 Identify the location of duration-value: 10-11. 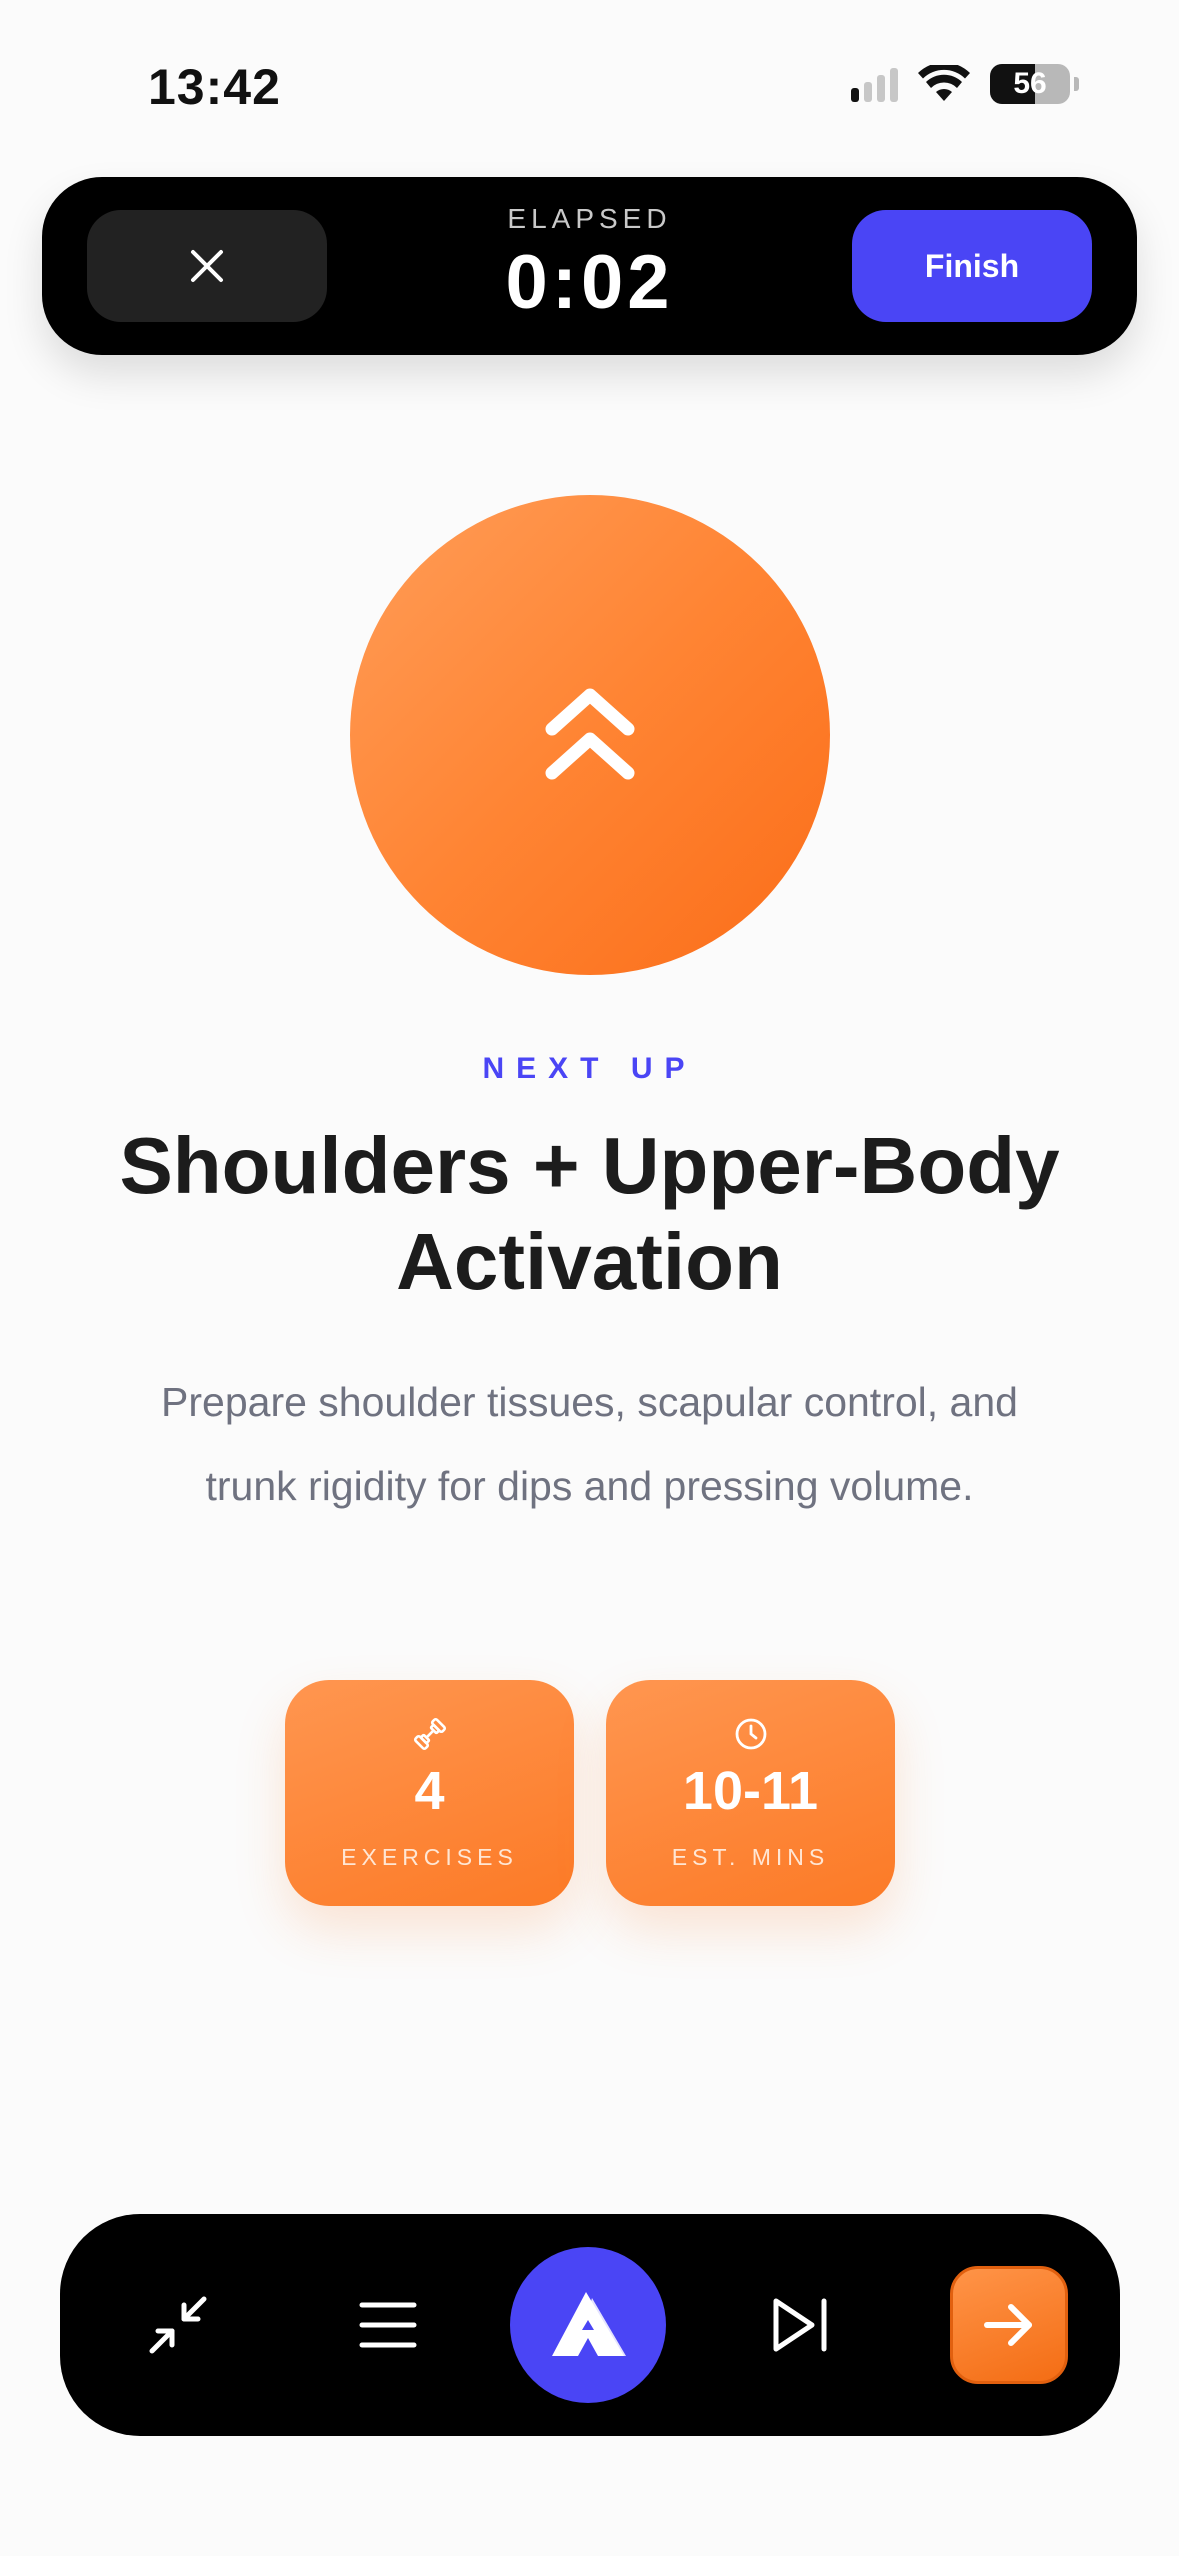
(750, 1791).